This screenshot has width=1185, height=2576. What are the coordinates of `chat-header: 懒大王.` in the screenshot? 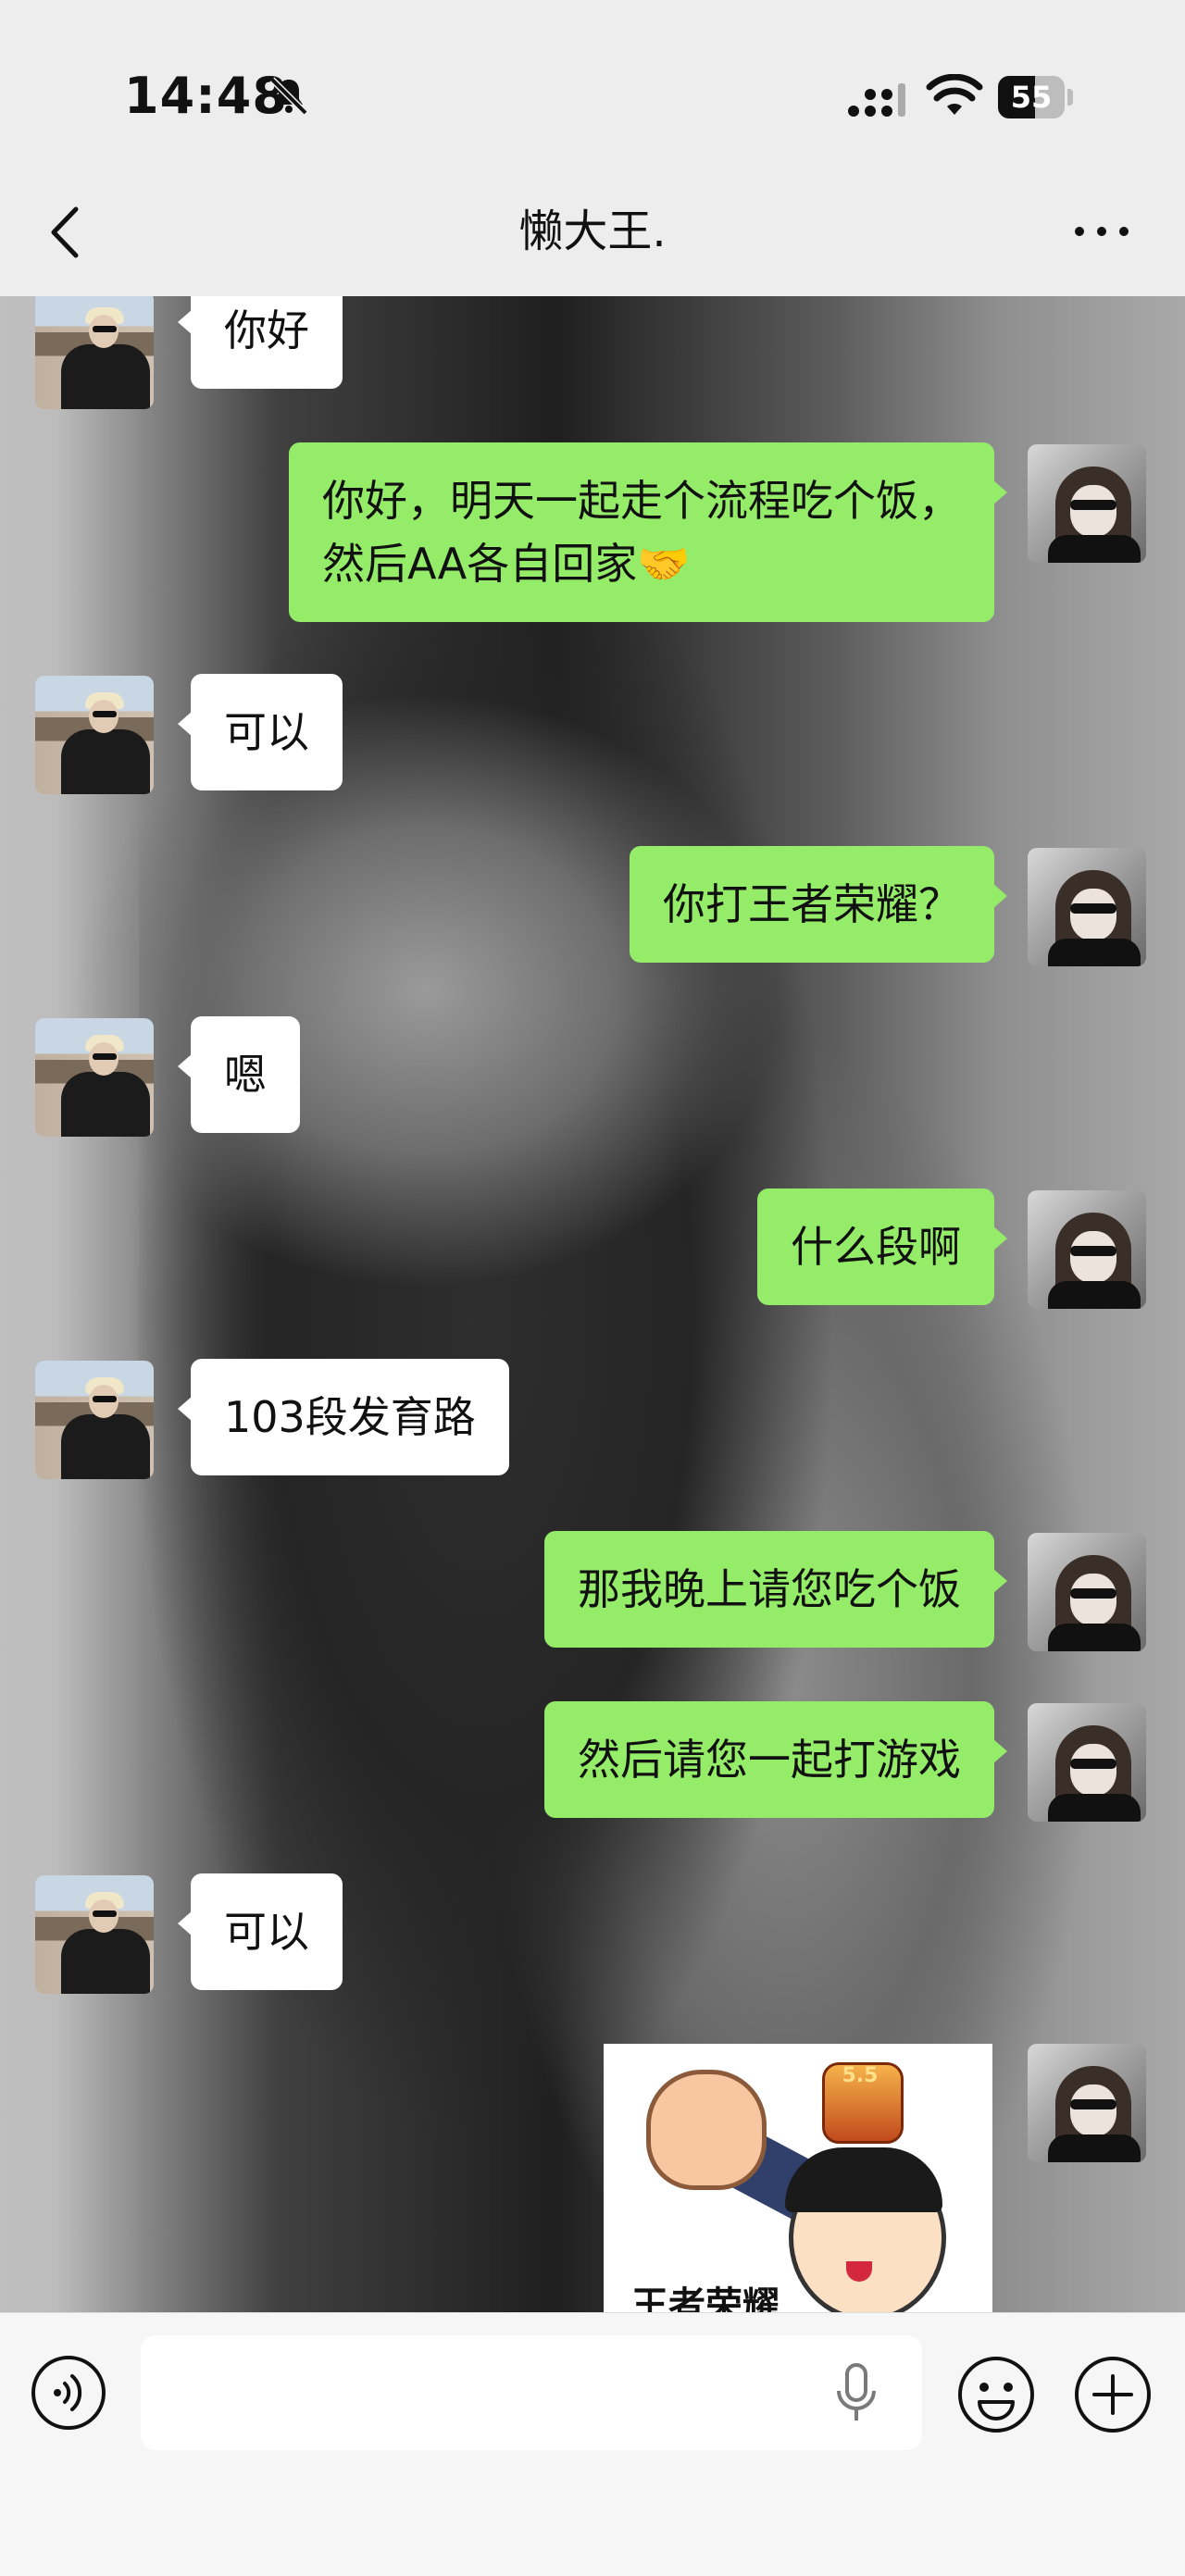 It's located at (592, 240).